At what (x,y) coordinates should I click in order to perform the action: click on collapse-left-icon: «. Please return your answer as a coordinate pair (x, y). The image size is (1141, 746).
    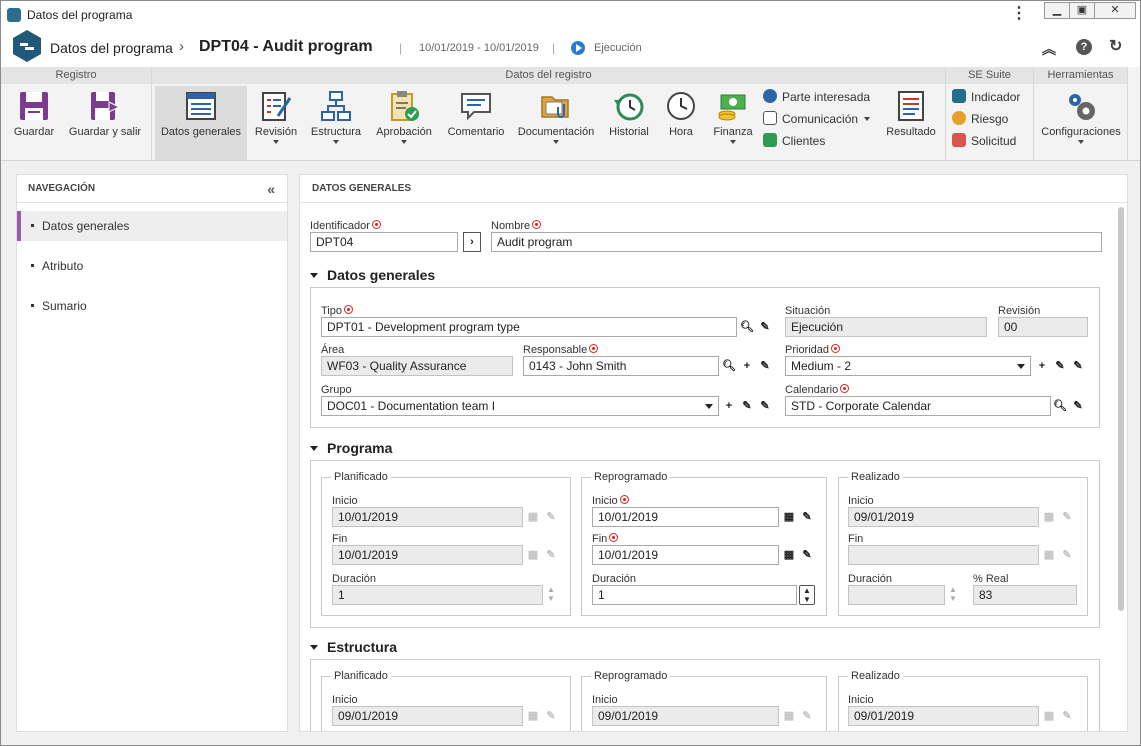
    Looking at the image, I should click on (271, 189).